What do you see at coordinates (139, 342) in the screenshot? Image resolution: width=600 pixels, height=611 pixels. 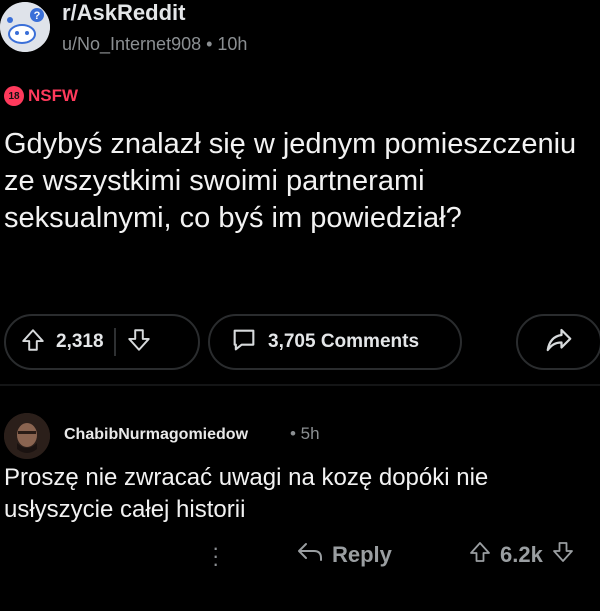 I see `arrow-down-icon` at bounding box center [139, 342].